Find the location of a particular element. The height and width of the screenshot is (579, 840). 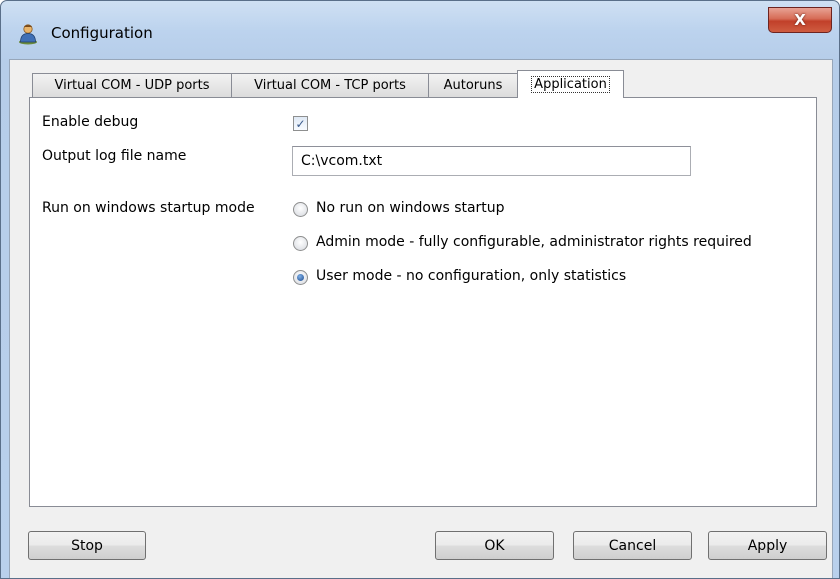

stop-button: Stop is located at coordinates (87, 545).